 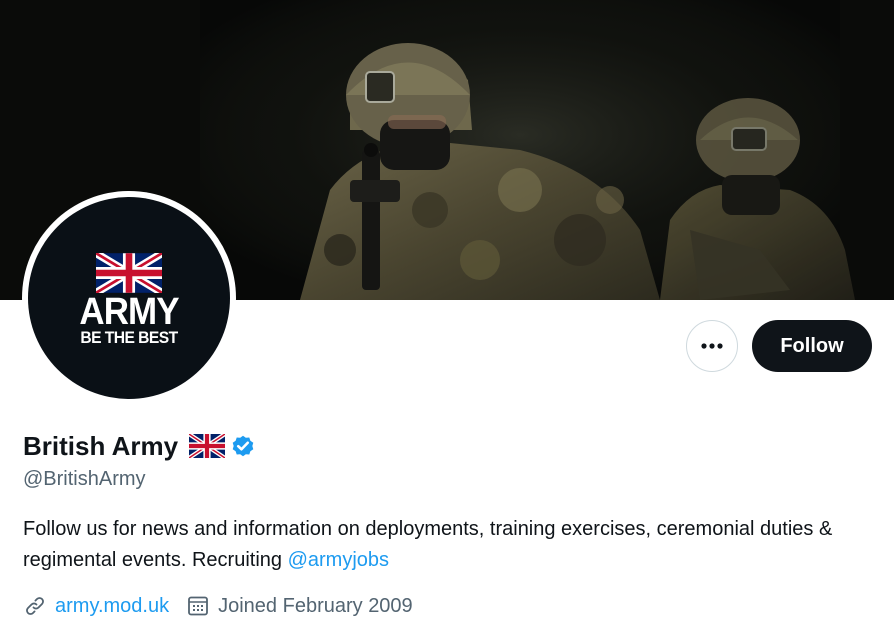 I want to click on link-icon, so click(x=35, y=606).